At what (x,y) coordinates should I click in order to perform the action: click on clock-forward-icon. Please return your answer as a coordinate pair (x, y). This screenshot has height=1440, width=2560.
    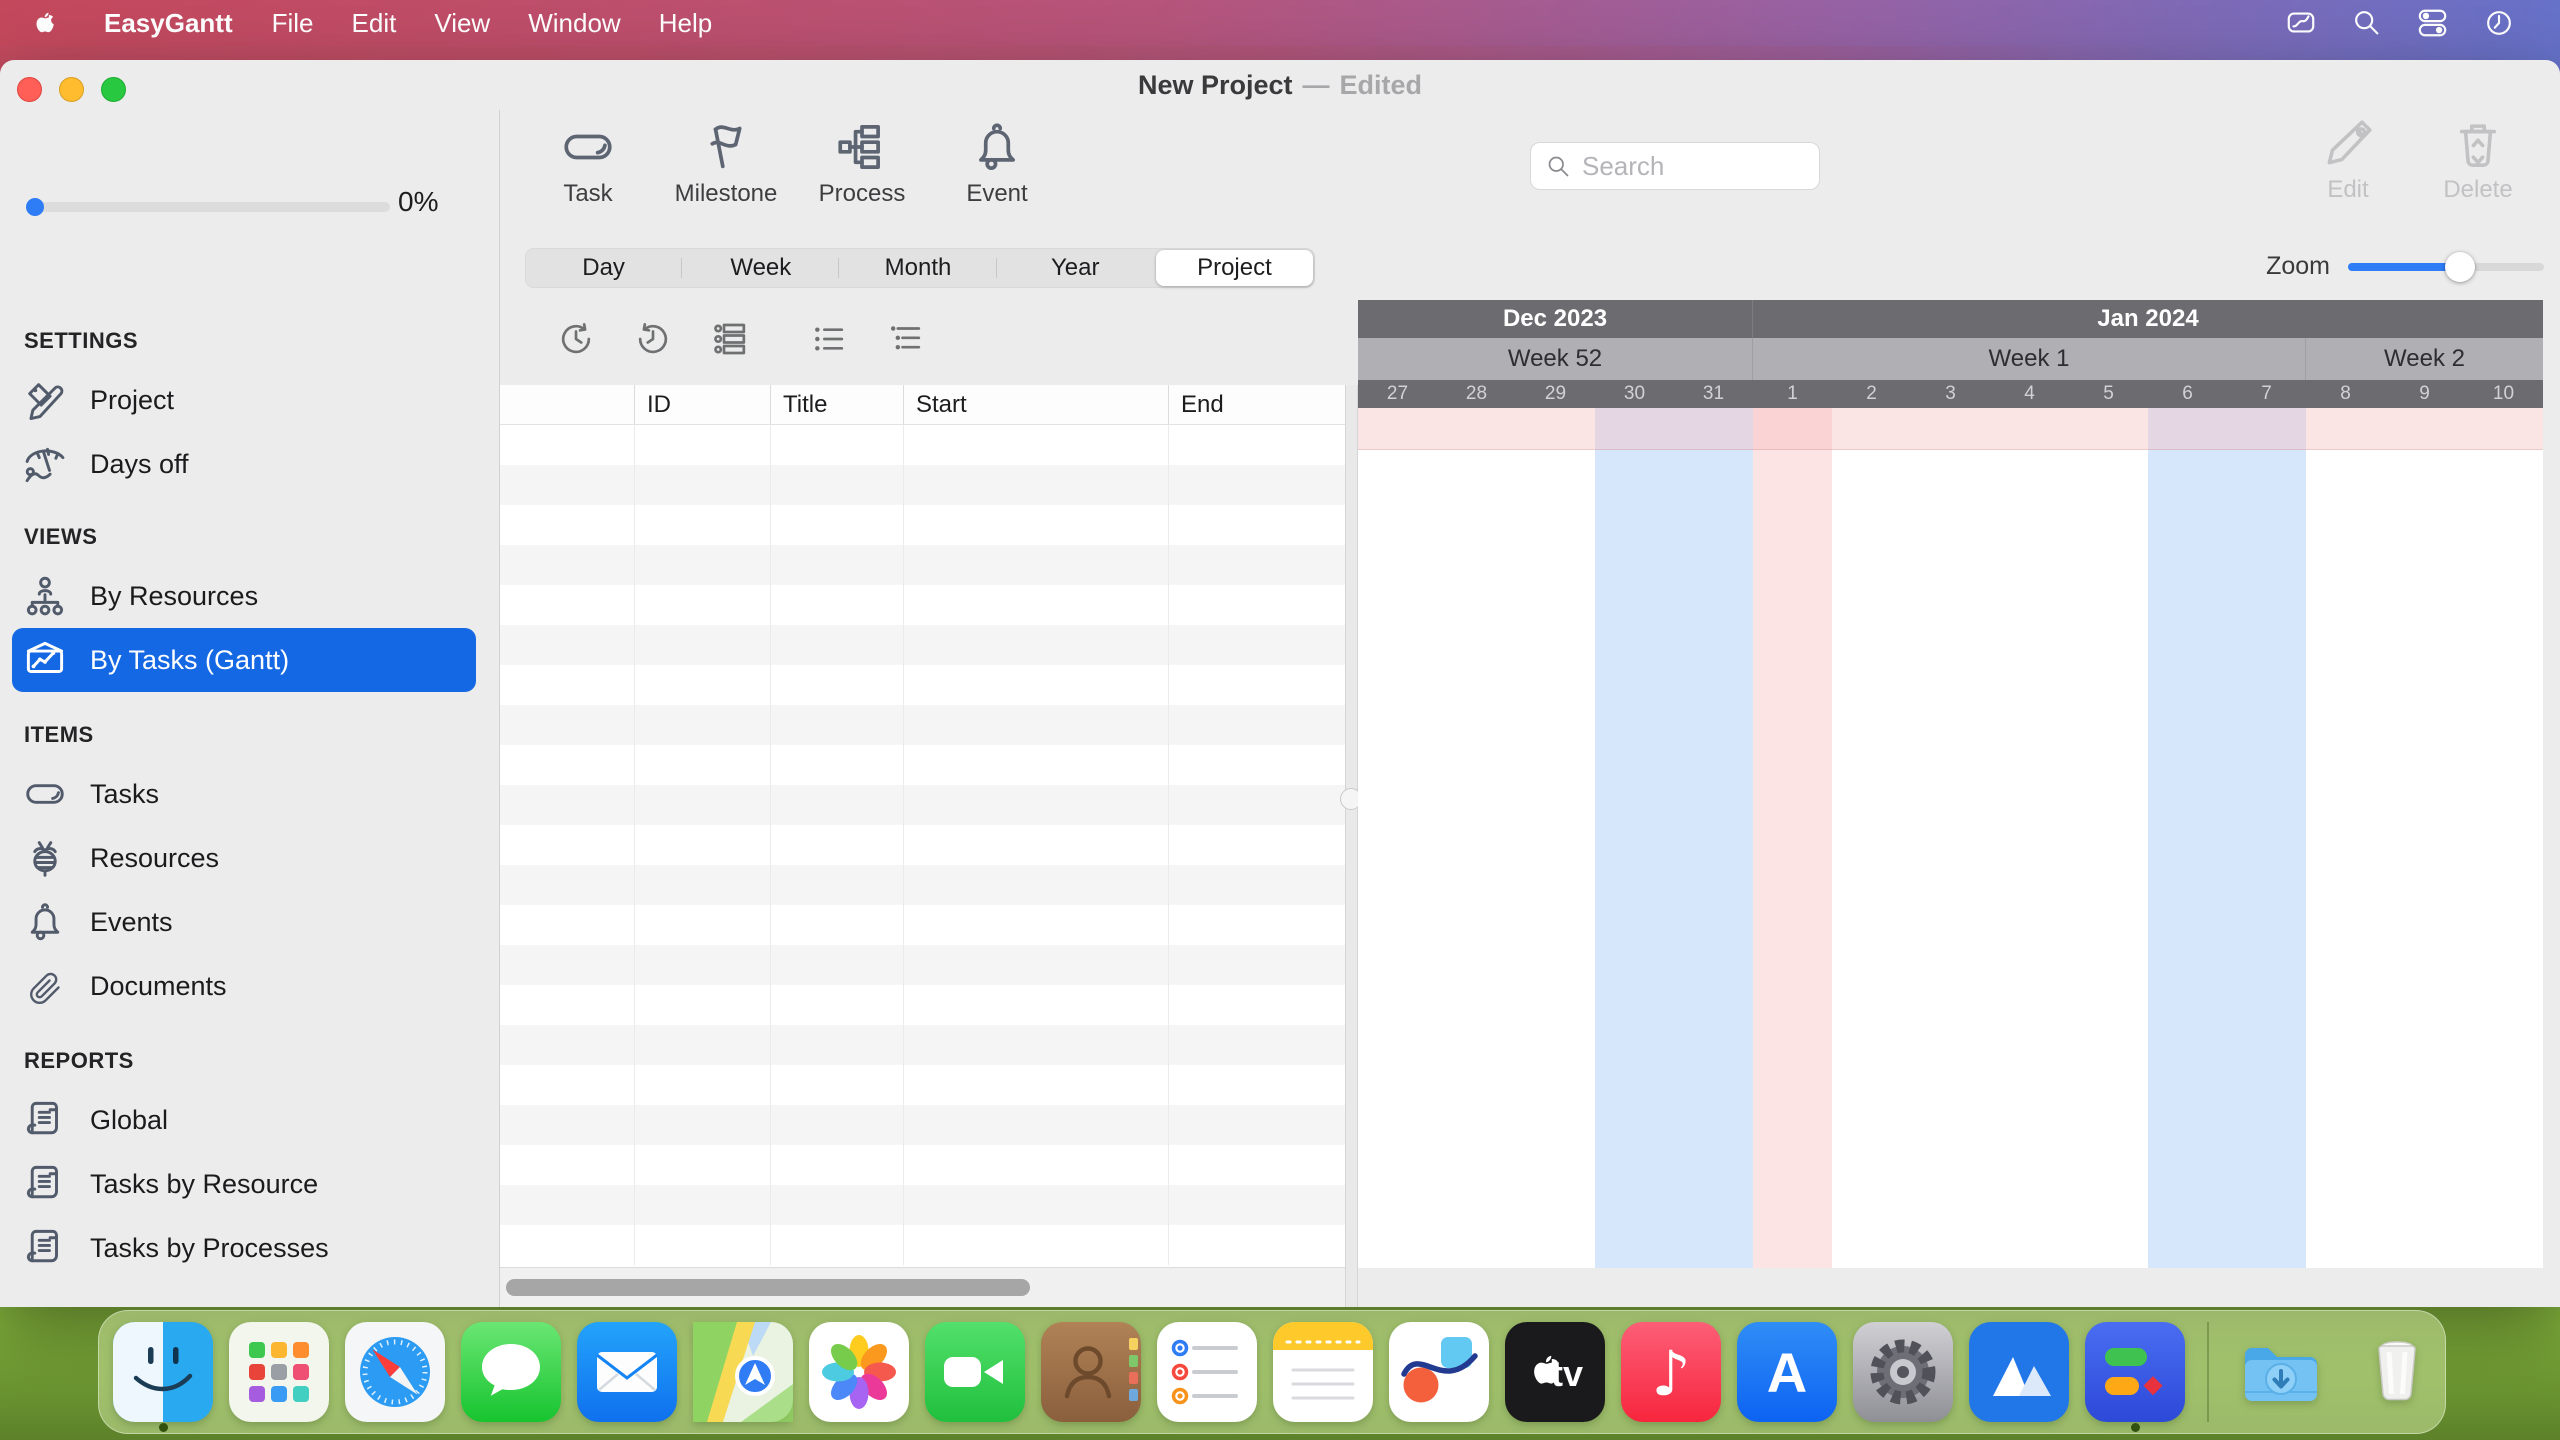
    Looking at the image, I should click on (576, 339).